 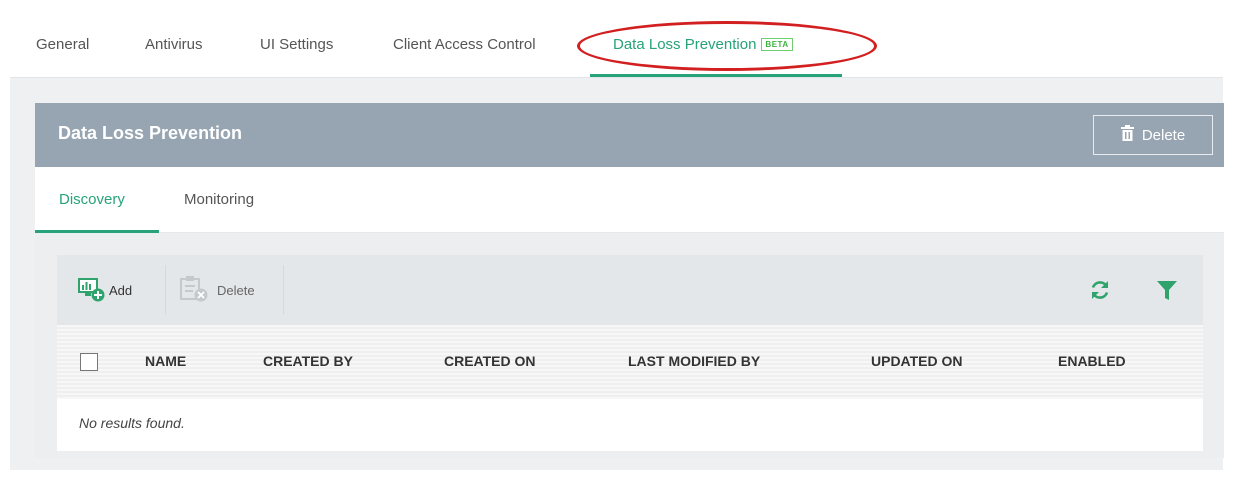 I want to click on filter-icon, so click(x=1167, y=290).